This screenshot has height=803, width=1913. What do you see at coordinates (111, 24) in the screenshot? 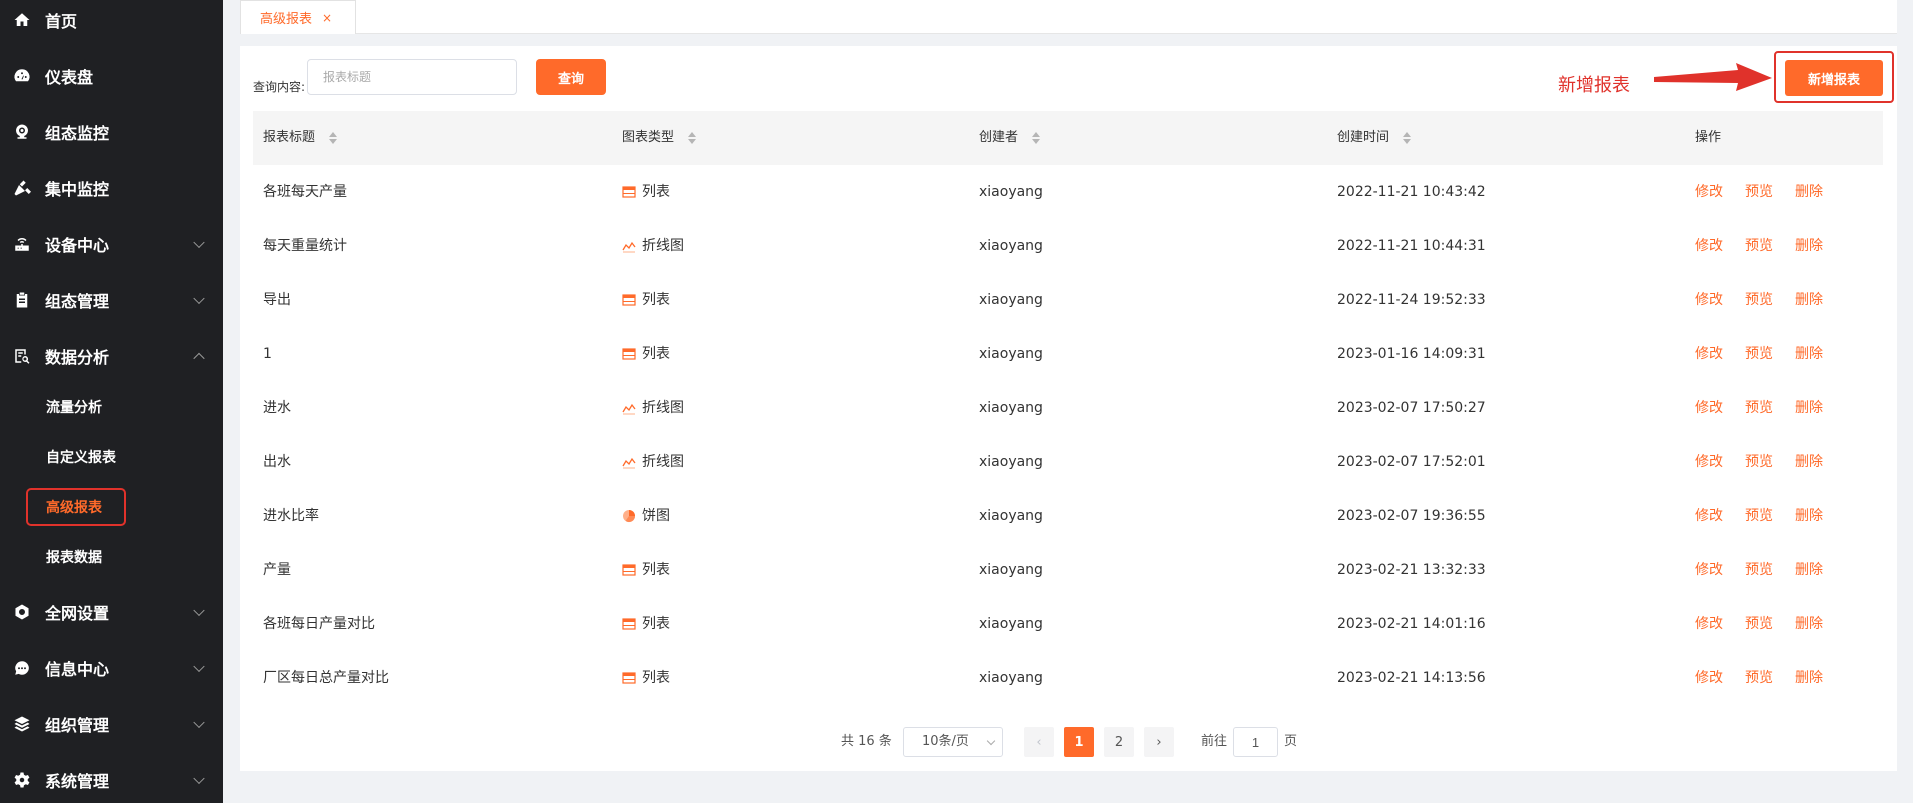
I see `sidebar-item-home: 首页` at bounding box center [111, 24].